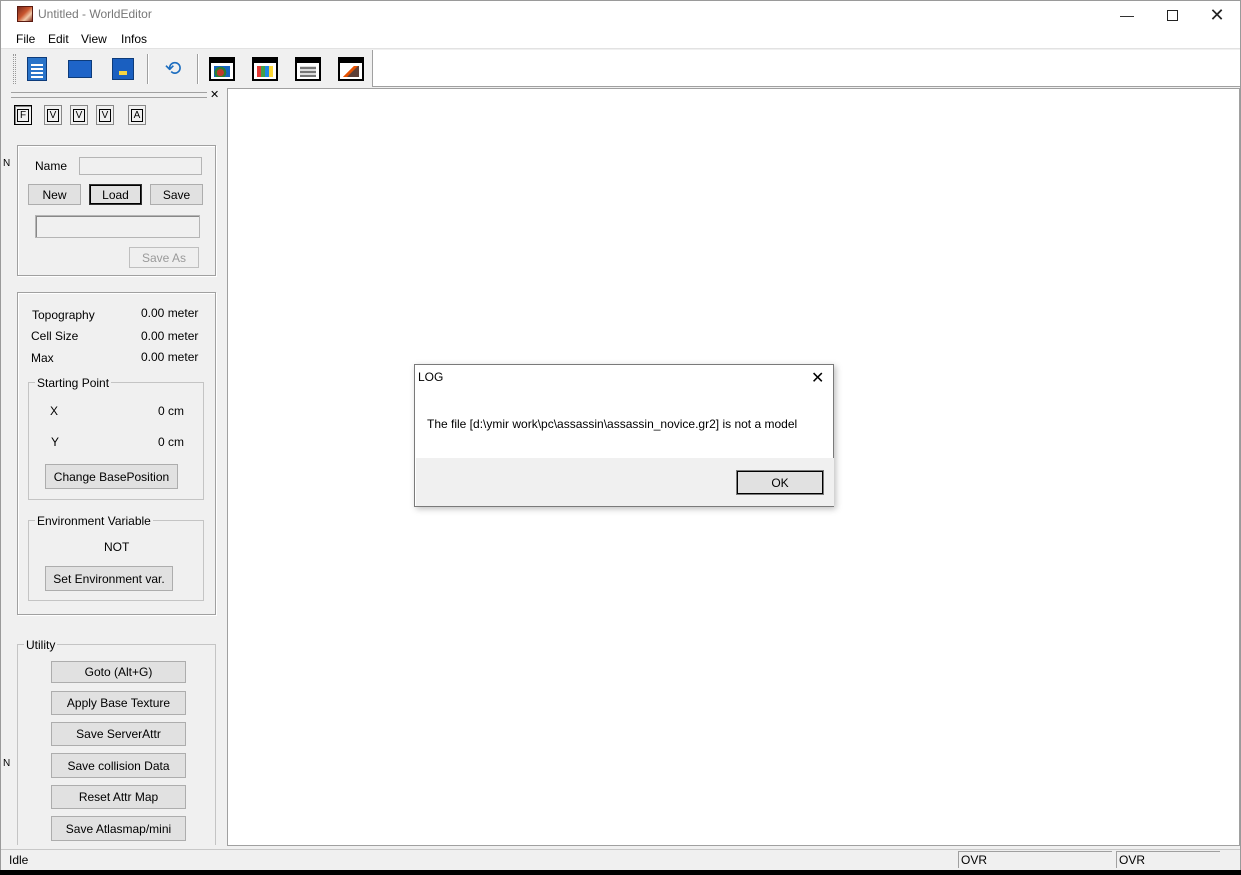  I want to click on toolbar-grip, so click(14, 69).